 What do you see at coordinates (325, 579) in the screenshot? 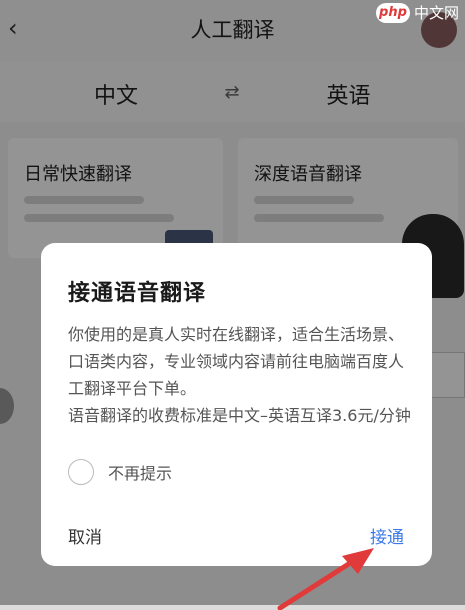
I see `annotation-arrow-icon` at bounding box center [325, 579].